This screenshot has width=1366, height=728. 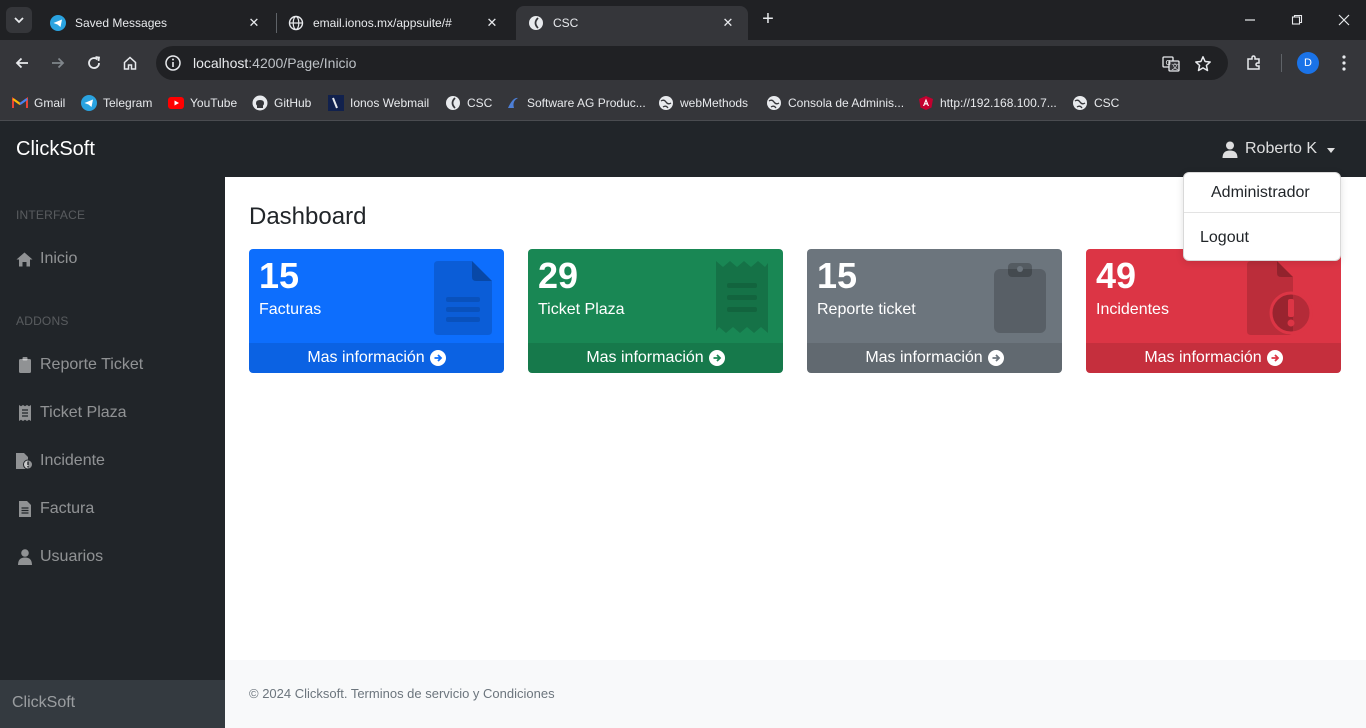 I want to click on tab-email-ionos: email.ionos.mx/appsuite/# ✕, so click(x=394, y=23).